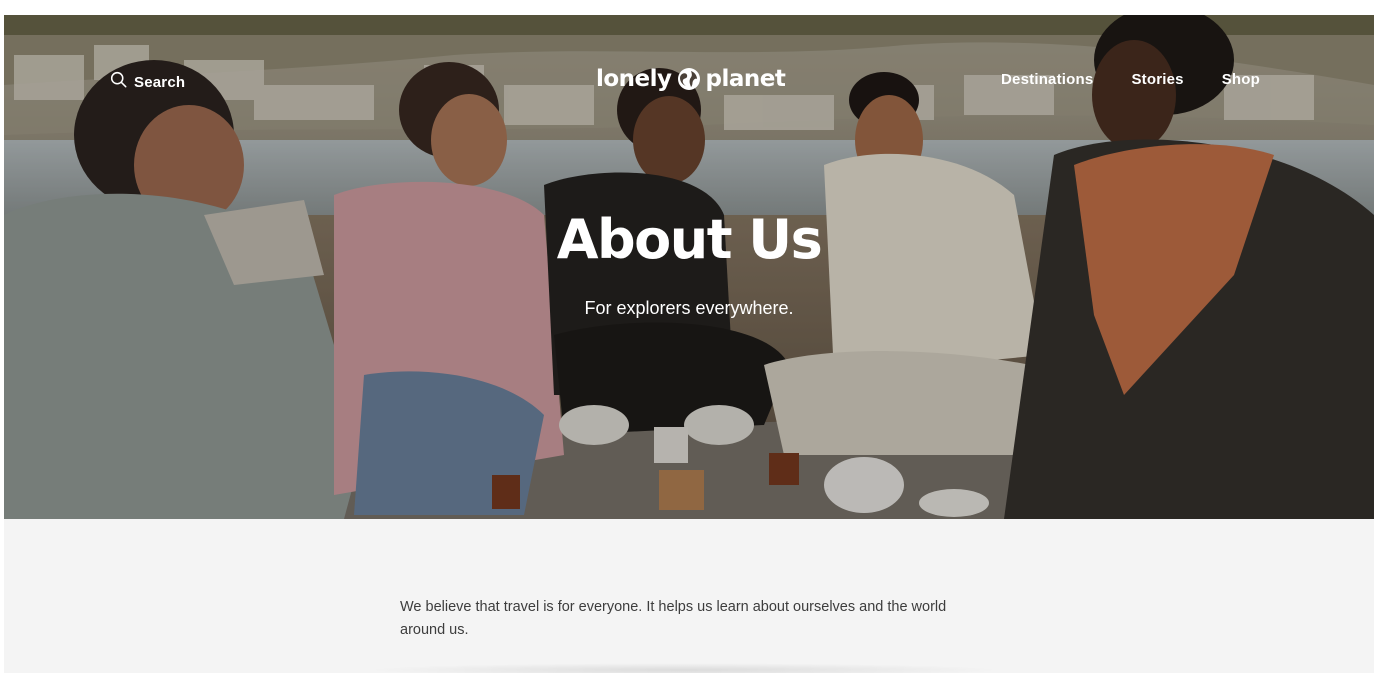 This screenshot has height=687, width=1386. I want to click on nav-link-stories: Stories, so click(1157, 79).